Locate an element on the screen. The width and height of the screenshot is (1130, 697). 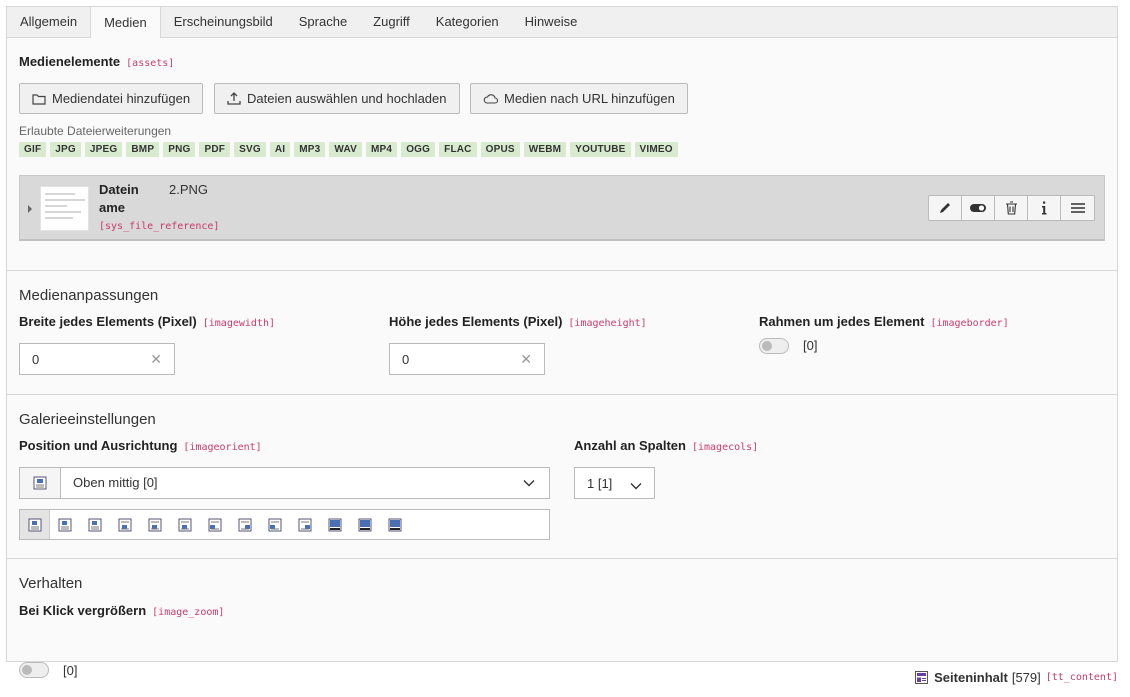
pencil-icon is located at coordinates (945, 208).